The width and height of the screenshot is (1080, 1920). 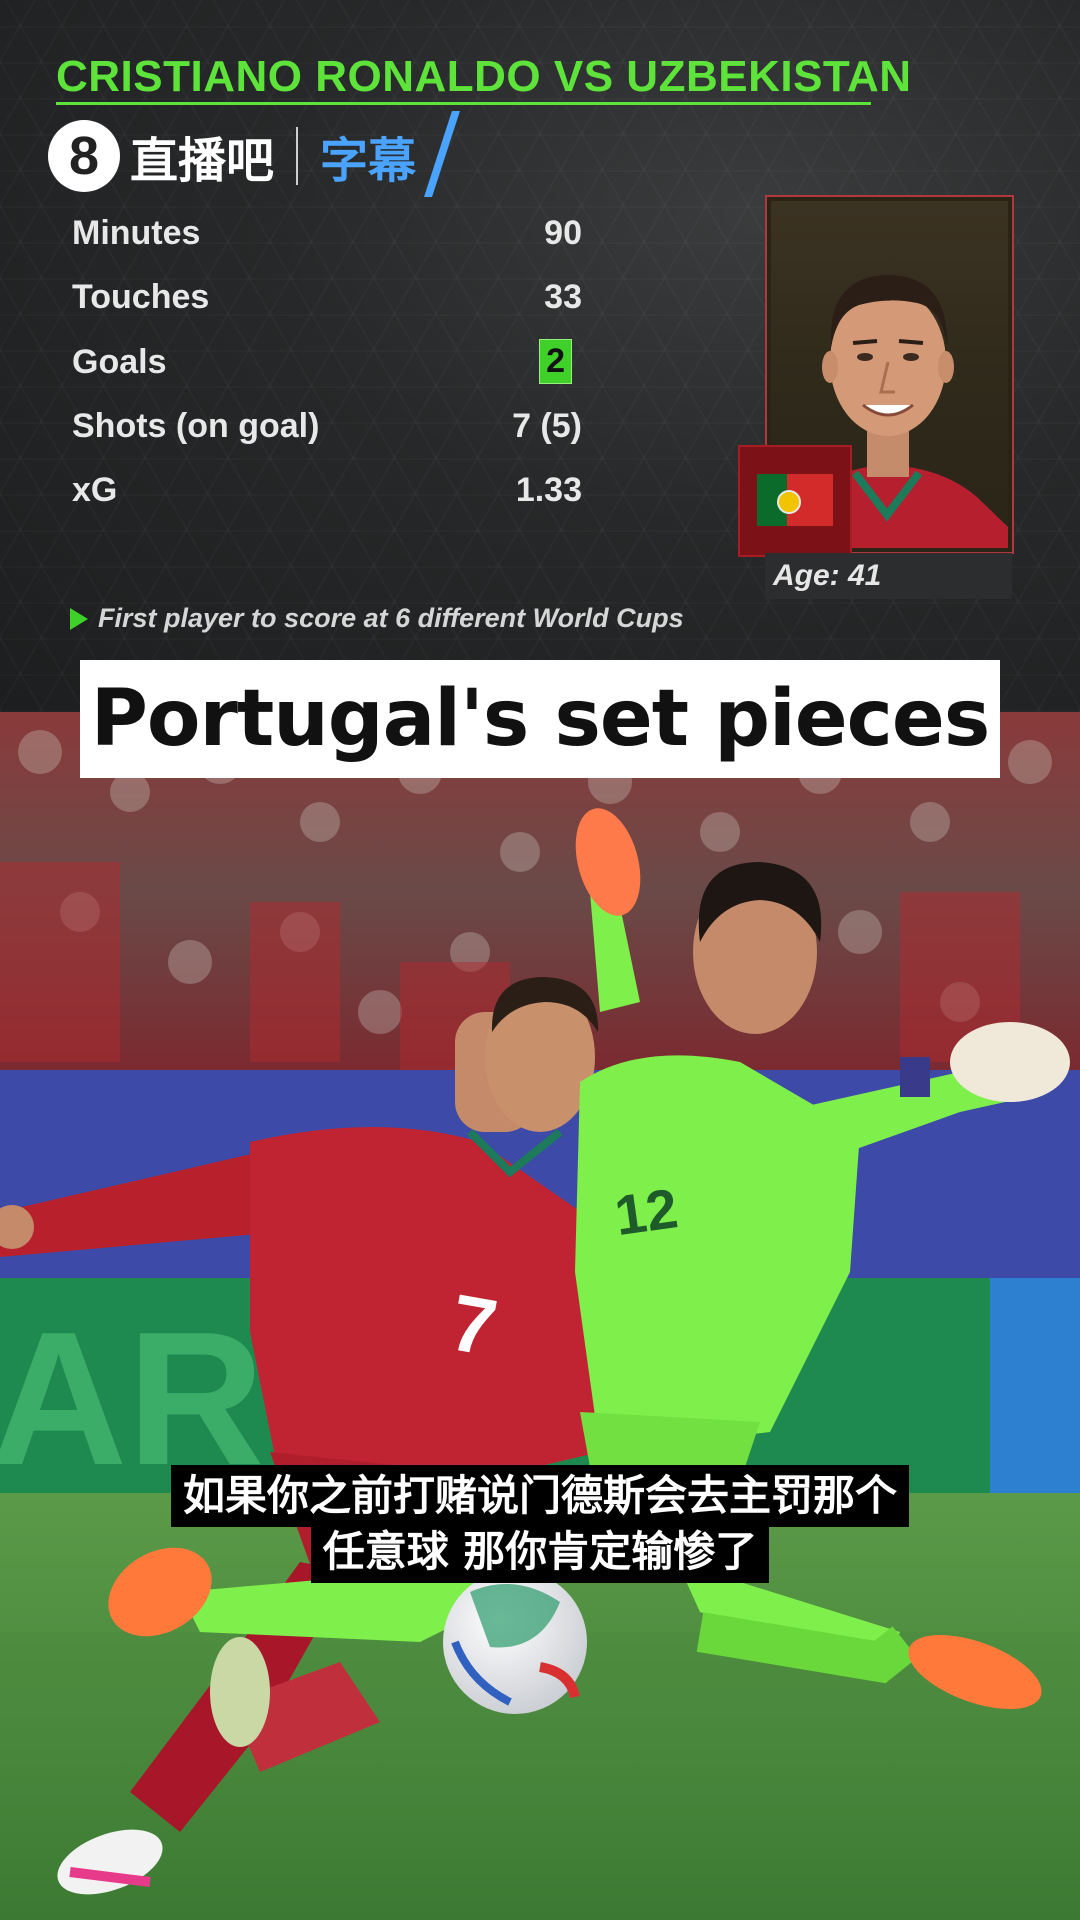 What do you see at coordinates (79, 618) in the screenshot?
I see `play-arrow-icon` at bounding box center [79, 618].